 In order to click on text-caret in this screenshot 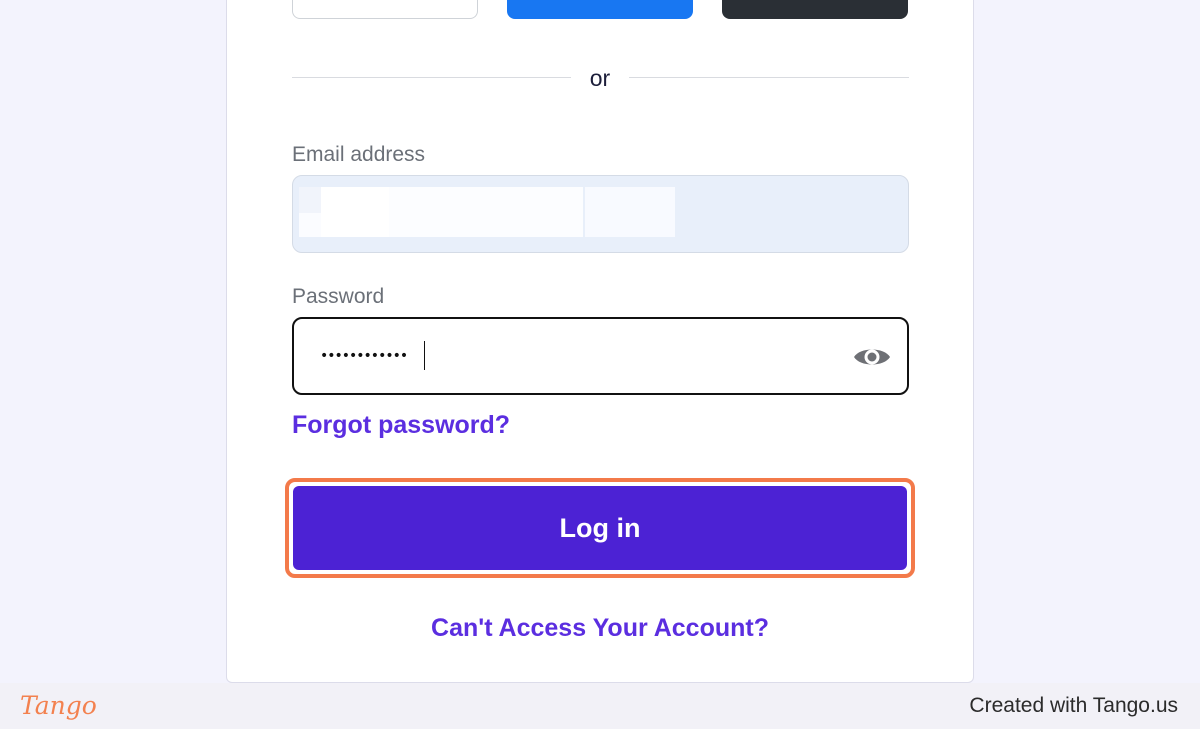, I will do `click(424, 355)`.